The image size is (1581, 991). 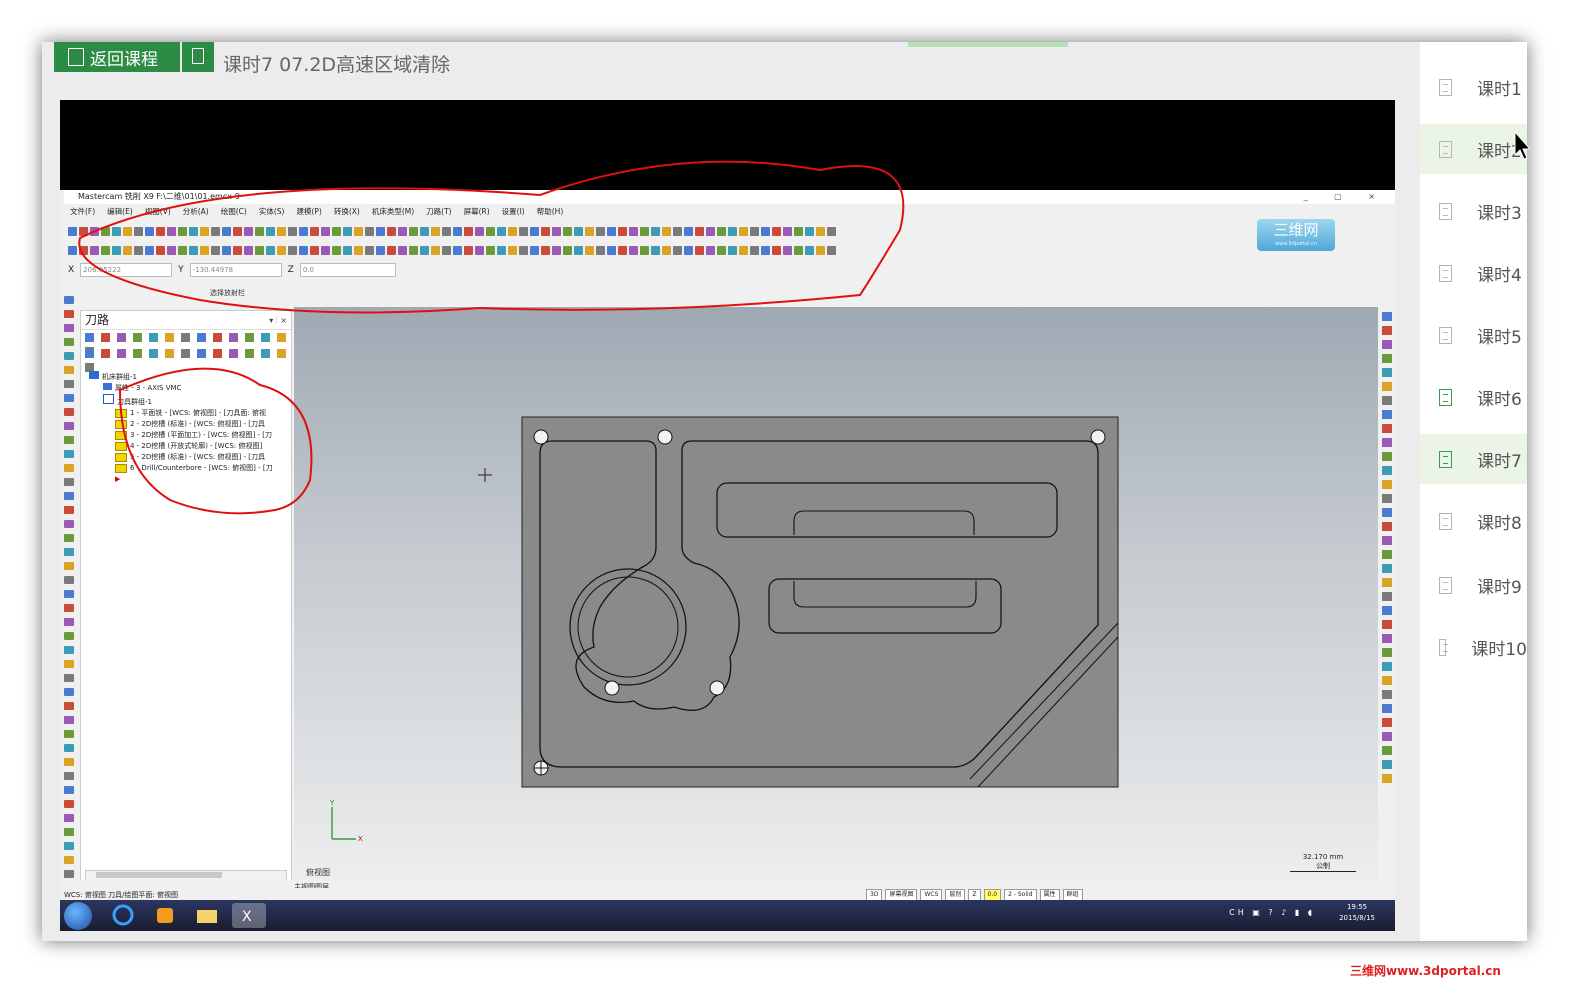 I want to click on menu-toolpaths: 刀路(T), so click(x=438, y=211).